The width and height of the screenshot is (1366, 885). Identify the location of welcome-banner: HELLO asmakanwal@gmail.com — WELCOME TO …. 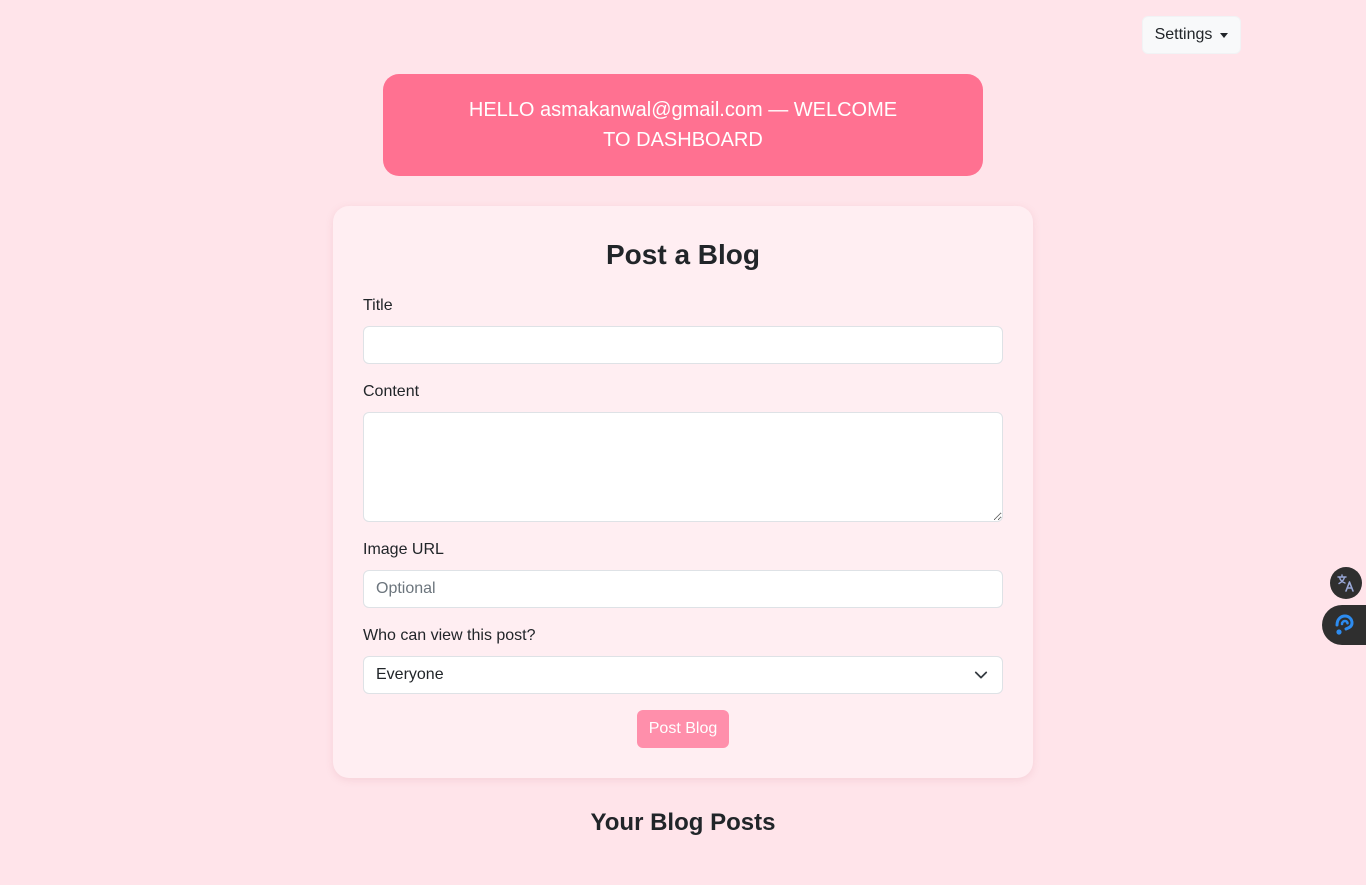
(683, 125).